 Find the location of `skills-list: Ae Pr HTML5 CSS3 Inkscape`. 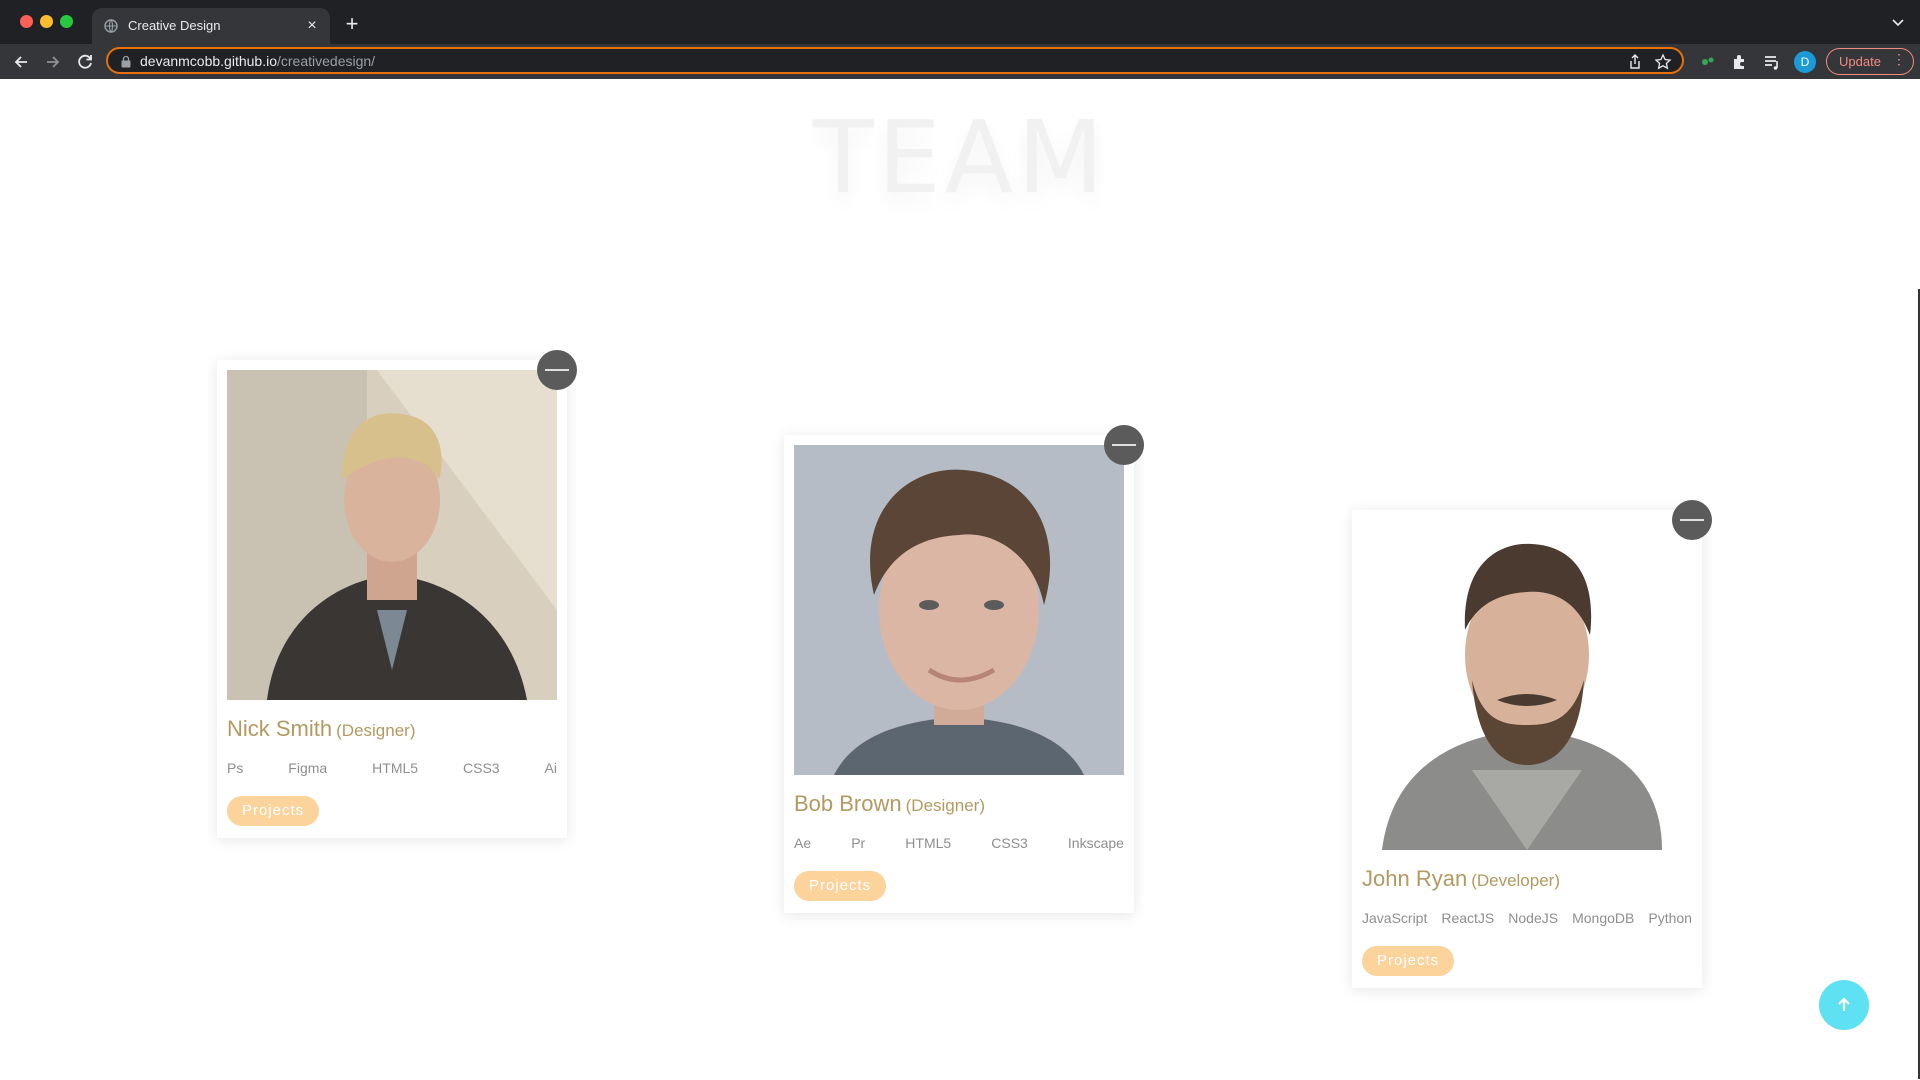

skills-list: Ae Pr HTML5 CSS3 Inkscape is located at coordinates (959, 843).